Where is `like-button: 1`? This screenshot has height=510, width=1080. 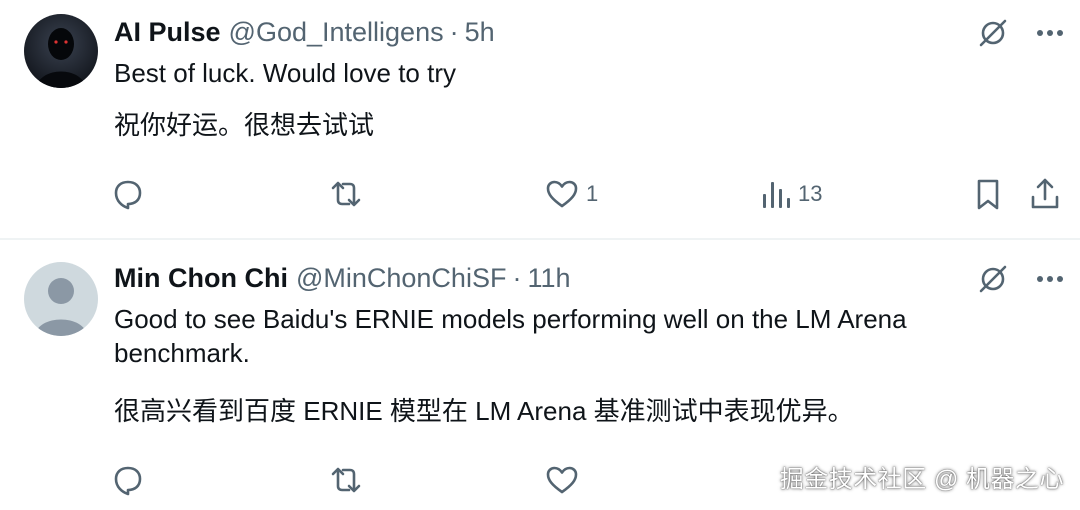 like-button: 1 is located at coordinates (571, 194).